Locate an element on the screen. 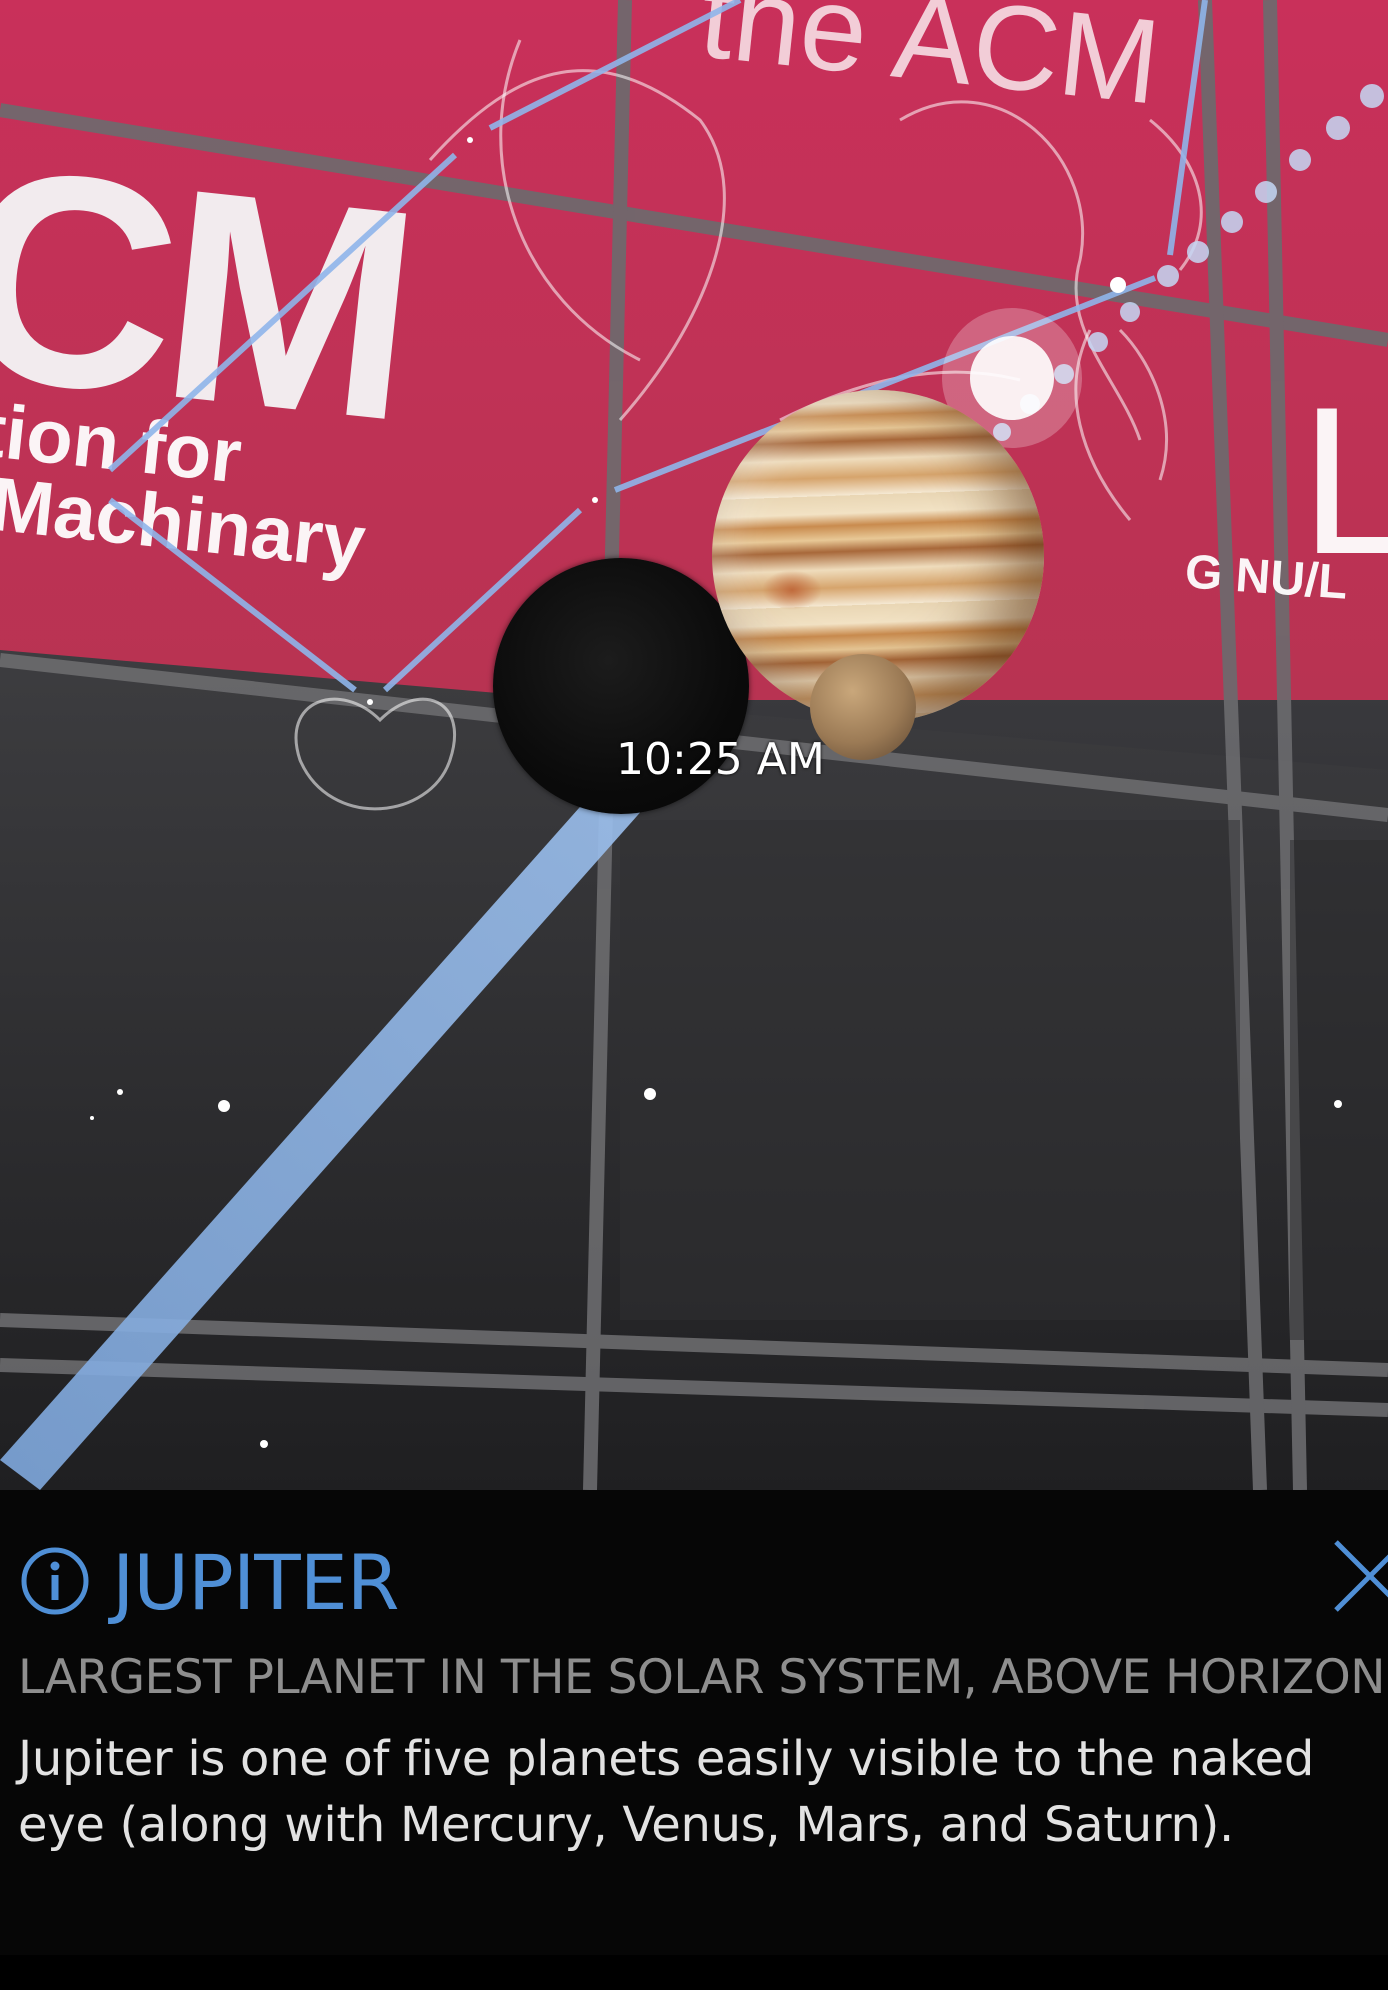 The image size is (1388, 1990). time-label: 10:25 AM is located at coordinates (720, 759).